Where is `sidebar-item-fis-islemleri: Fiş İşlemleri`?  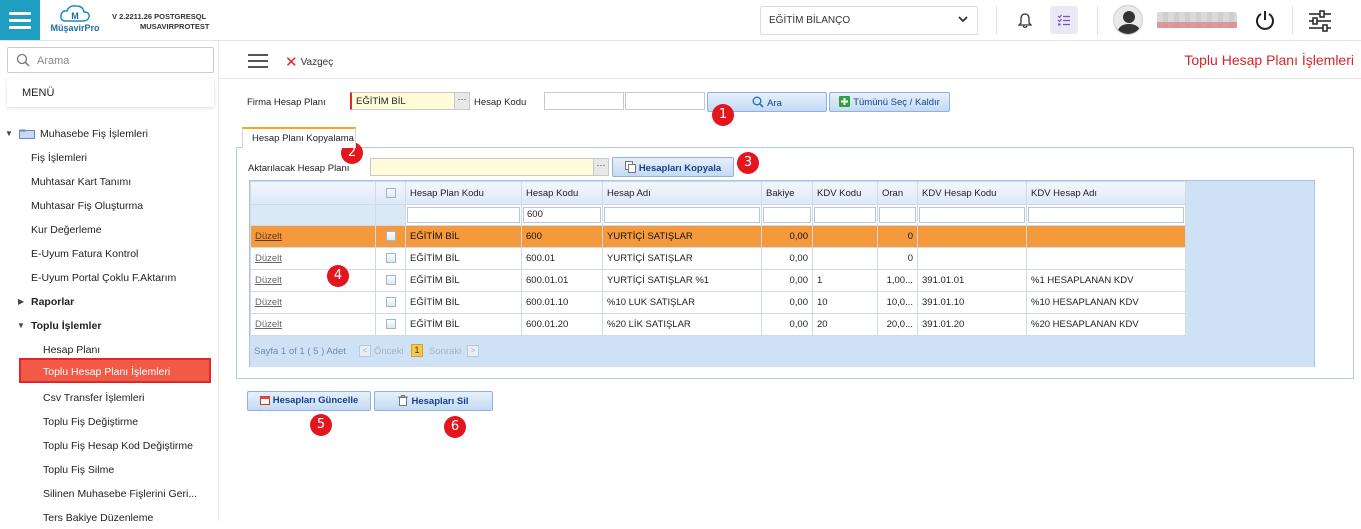 sidebar-item-fis-islemleri: Fiş İşlemleri is located at coordinates (109, 158).